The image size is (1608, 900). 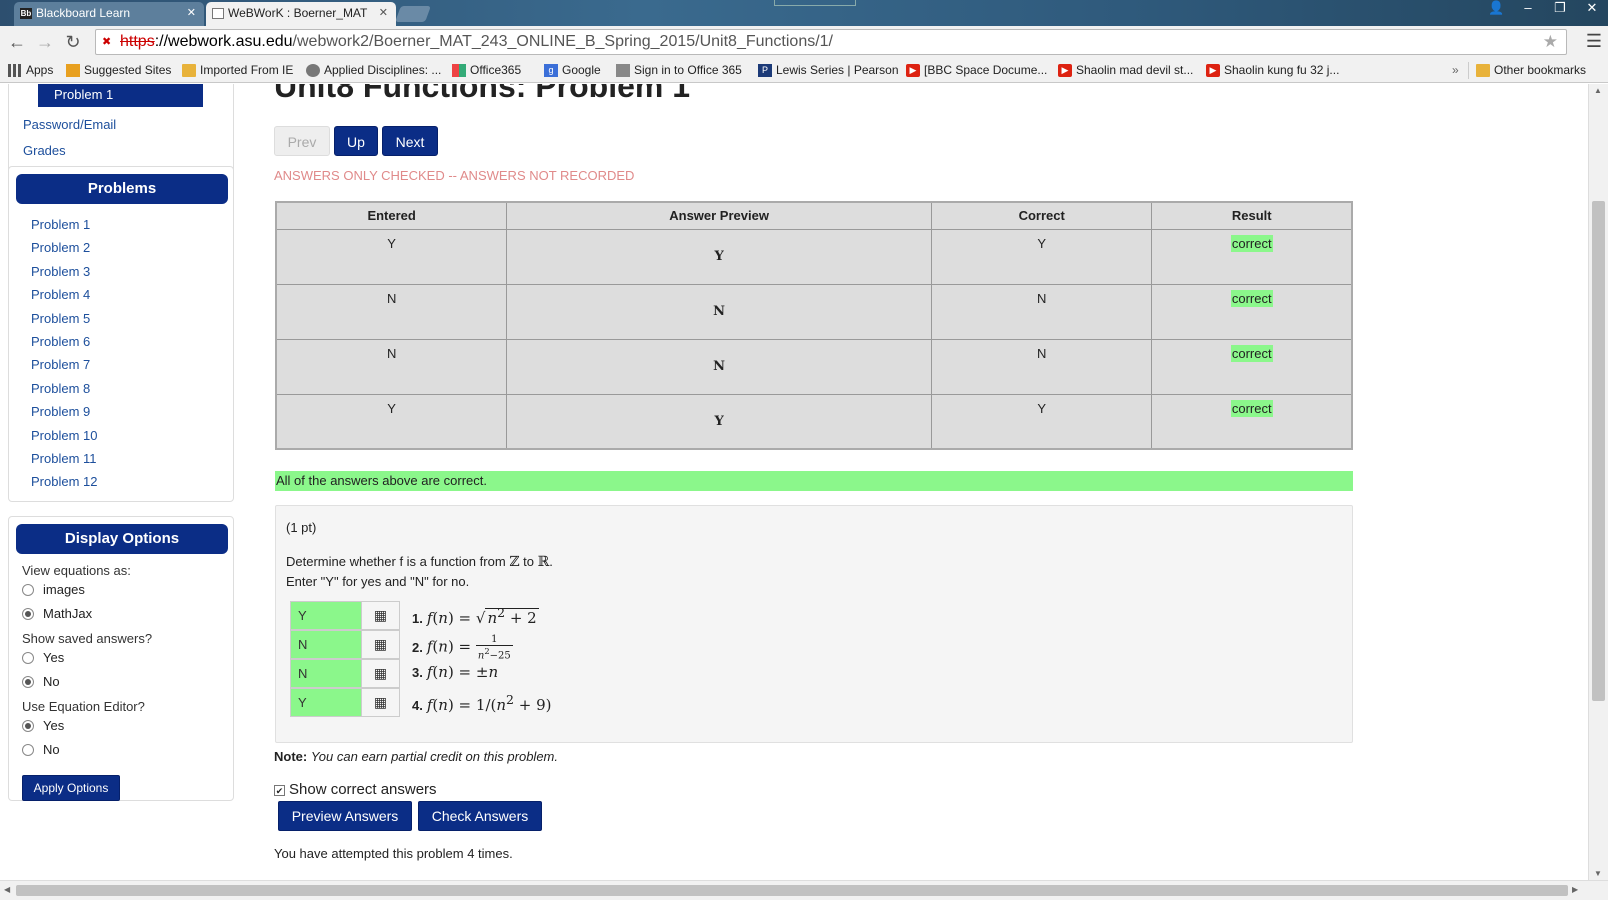 What do you see at coordinates (391, 421) in the screenshot?
I see `entered-cell: Y` at bounding box center [391, 421].